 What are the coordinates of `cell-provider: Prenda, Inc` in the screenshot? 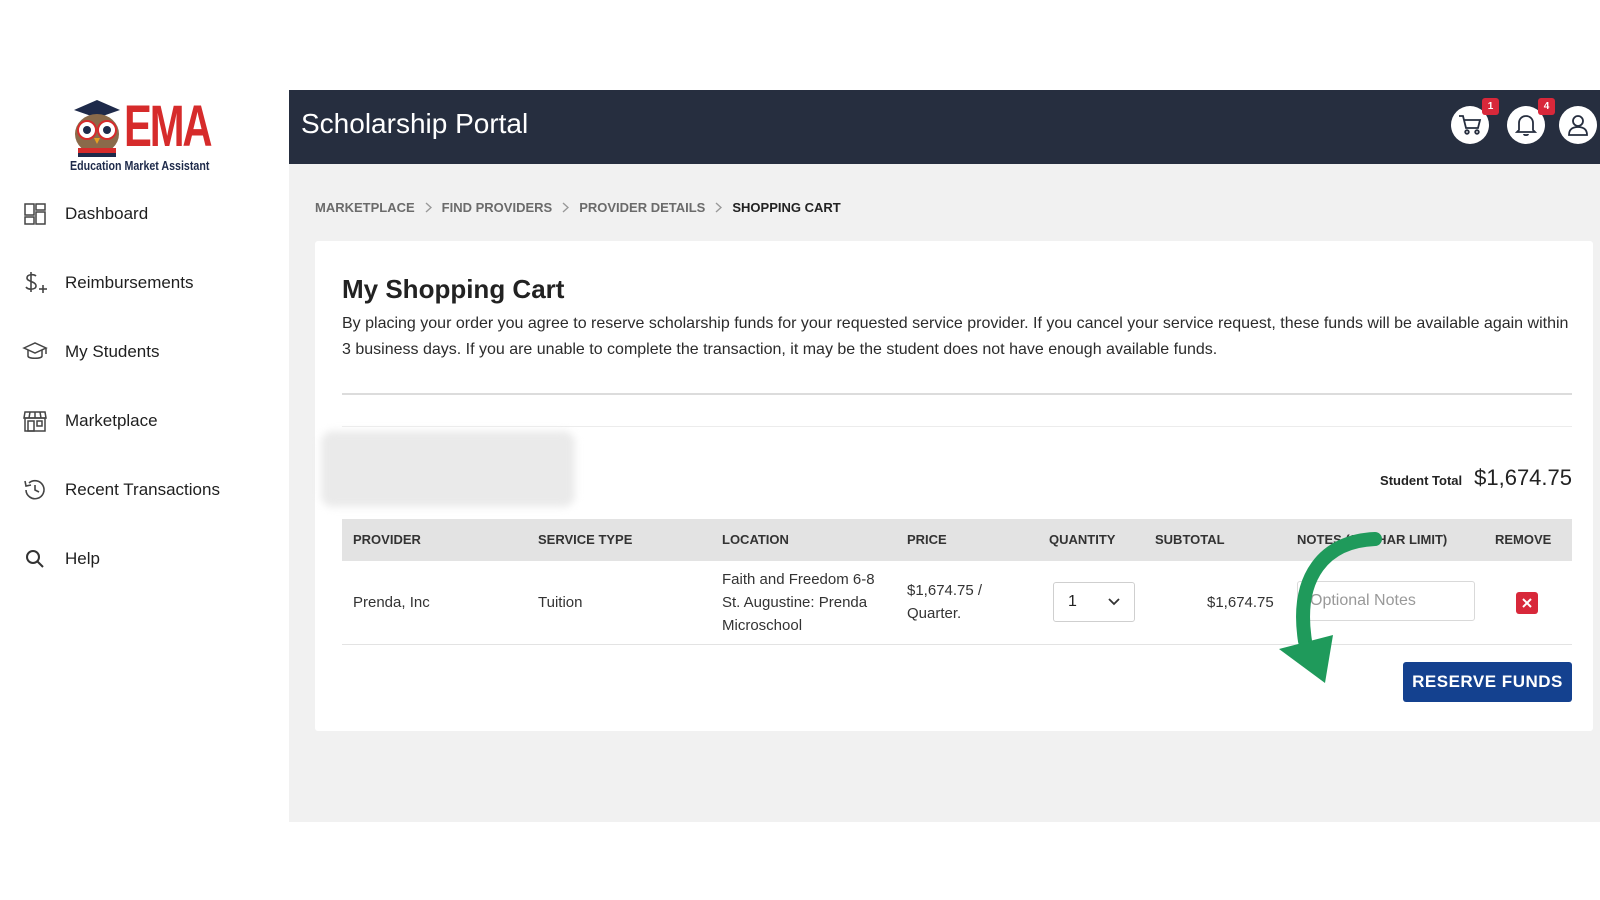 It's located at (391, 602).